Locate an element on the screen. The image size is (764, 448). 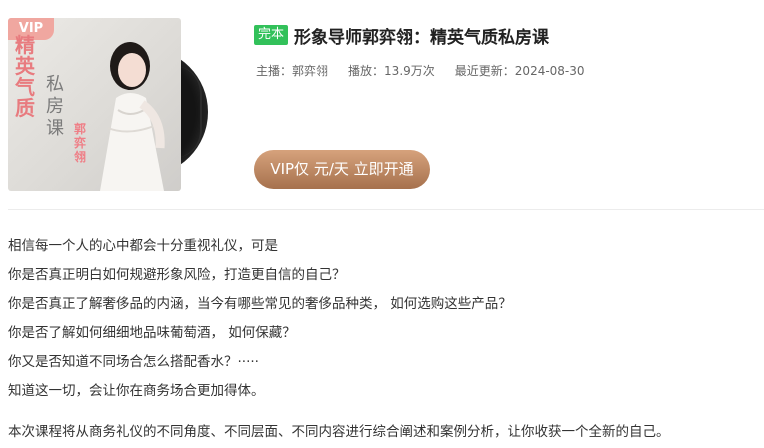
description-line: 知道这一切，会让你在商务场合更加得体。 is located at coordinates (136, 391).